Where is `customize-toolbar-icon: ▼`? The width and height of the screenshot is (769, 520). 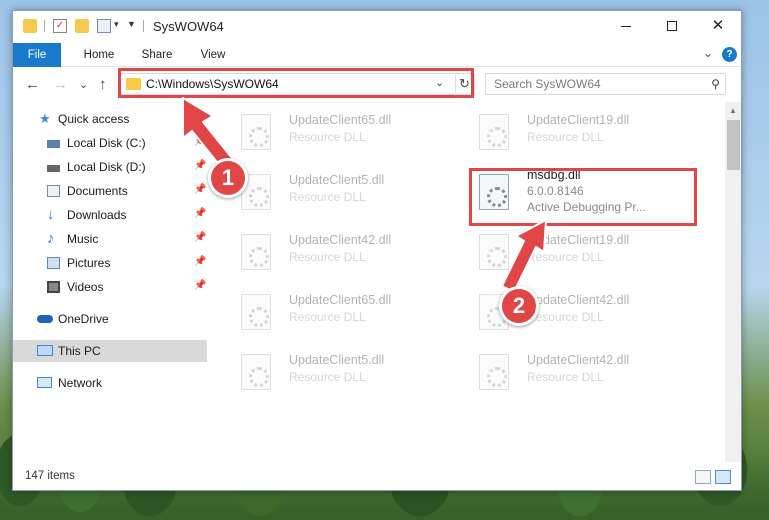 customize-toolbar-icon: ▼ is located at coordinates (131, 24).